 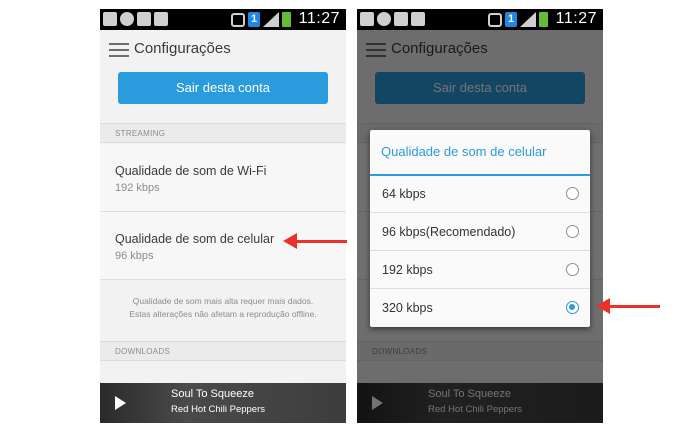 I want to click on setting-value: 96 kbps, so click(x=134, y=256).